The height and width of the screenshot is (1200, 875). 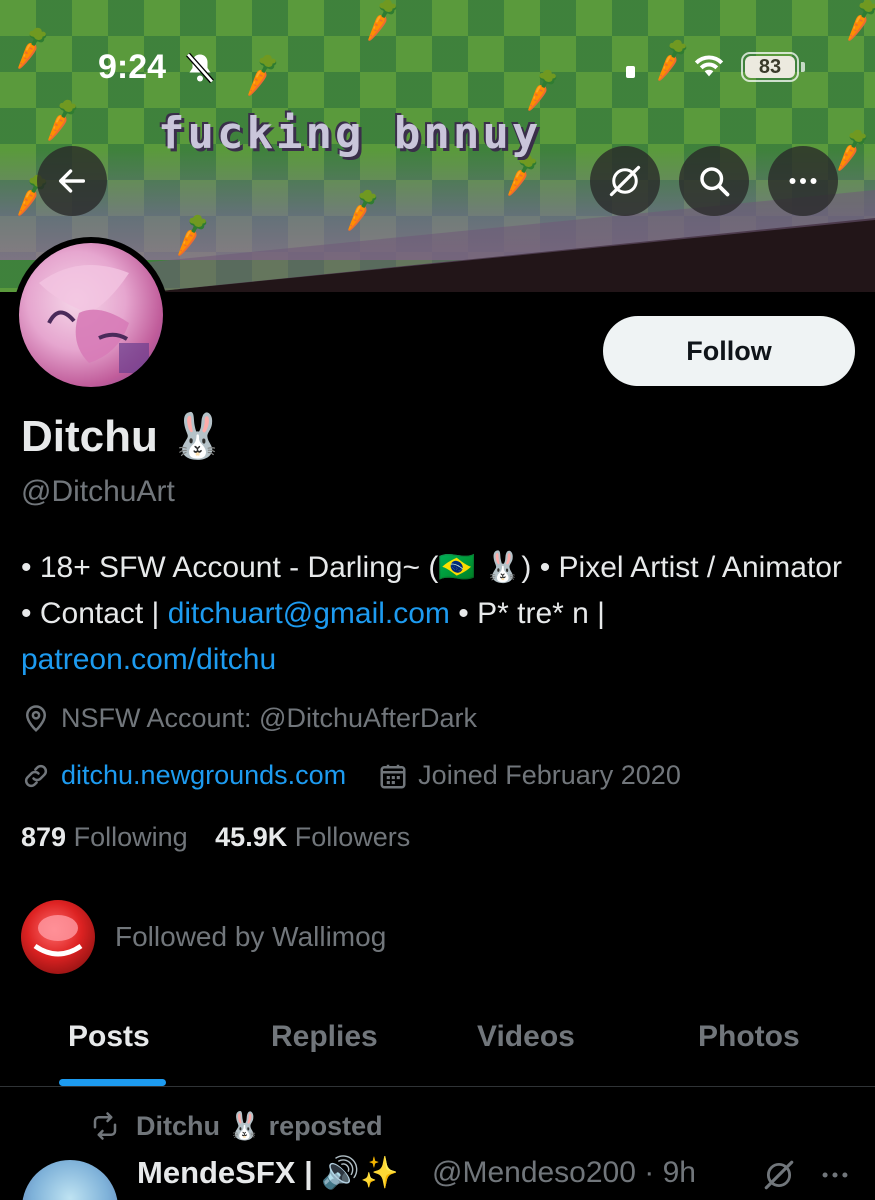 I want to click on follower-avatar-art, so click(x=58, y=936).